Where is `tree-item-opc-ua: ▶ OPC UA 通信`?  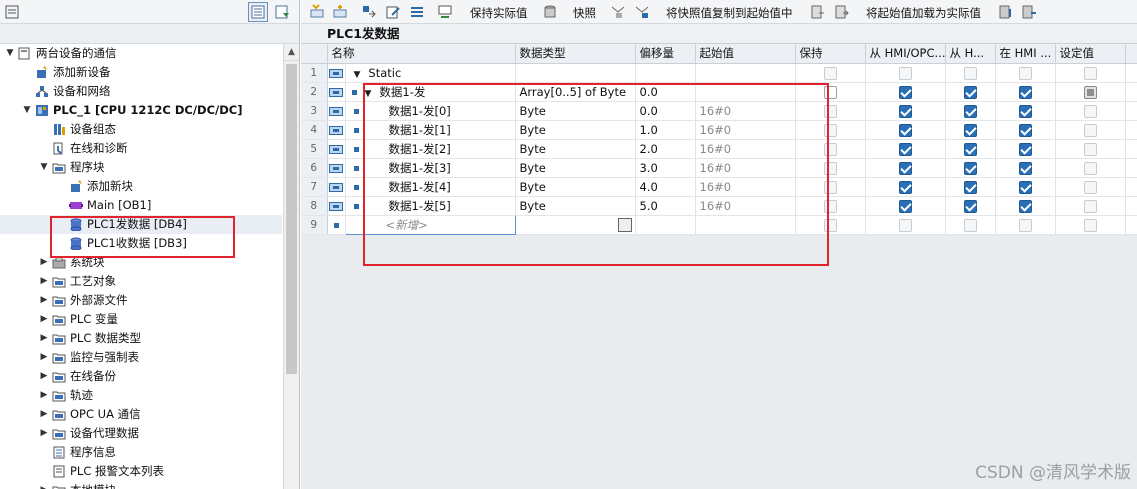
tree-item-opc-ua: ▶ OPC UA 通信 is located at coordinates (141, 414).